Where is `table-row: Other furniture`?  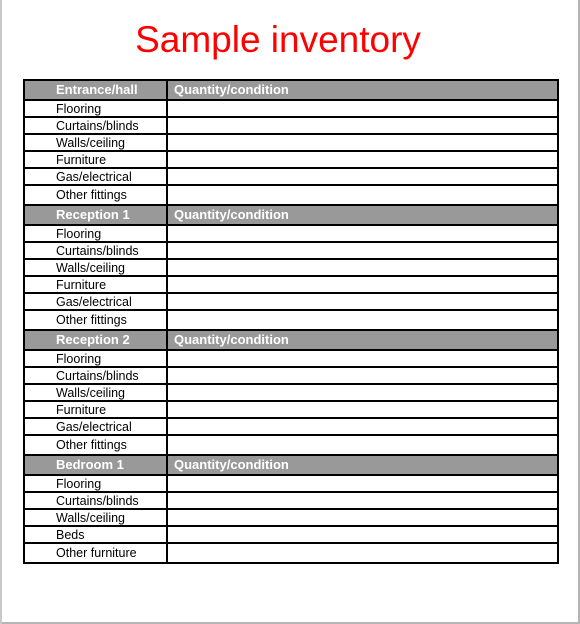 table-row: Other furniture is located at coordinates (291, 553).